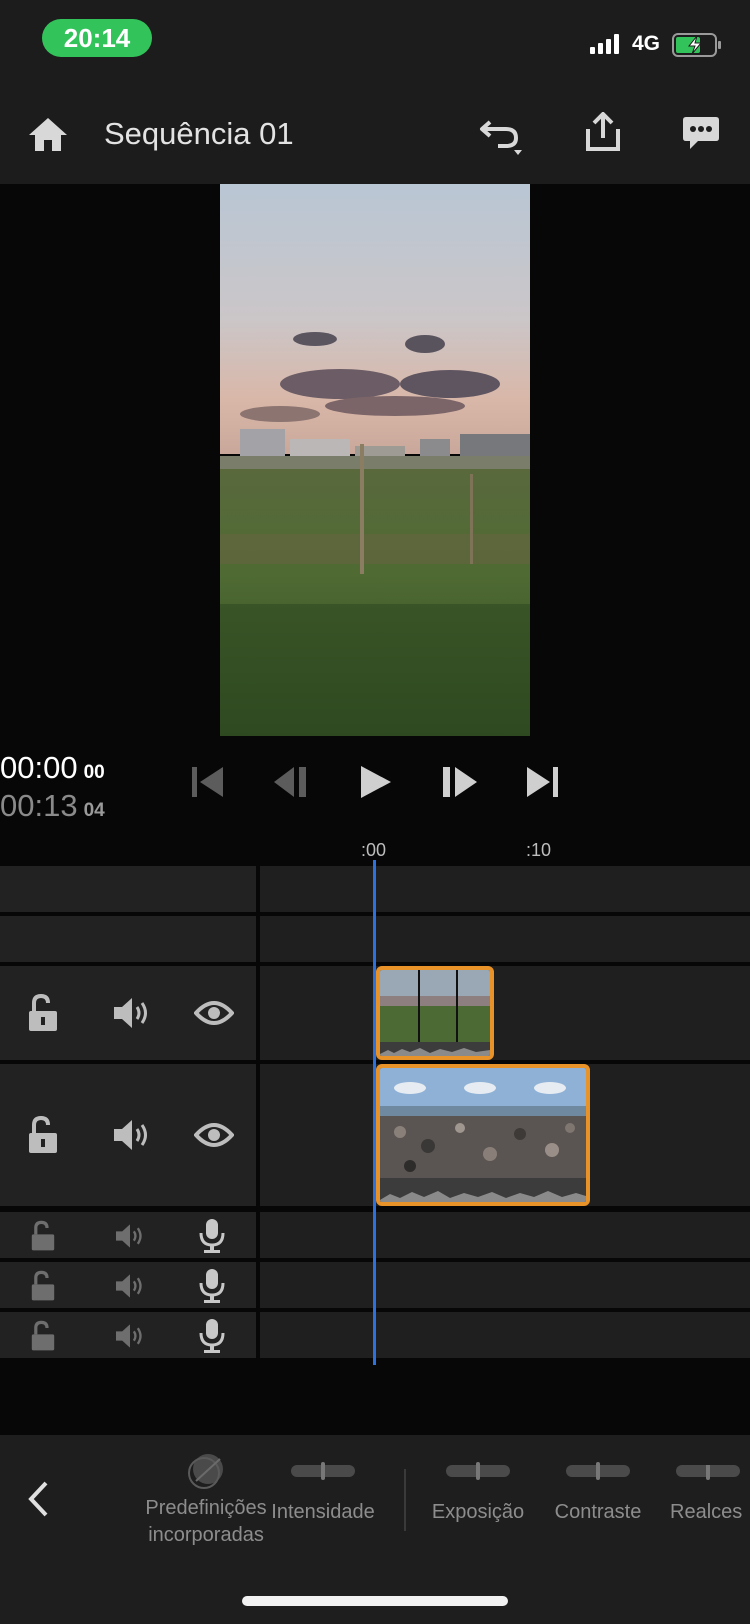  I want to click on status-bar: 20:14 4G, so click(375, 40).